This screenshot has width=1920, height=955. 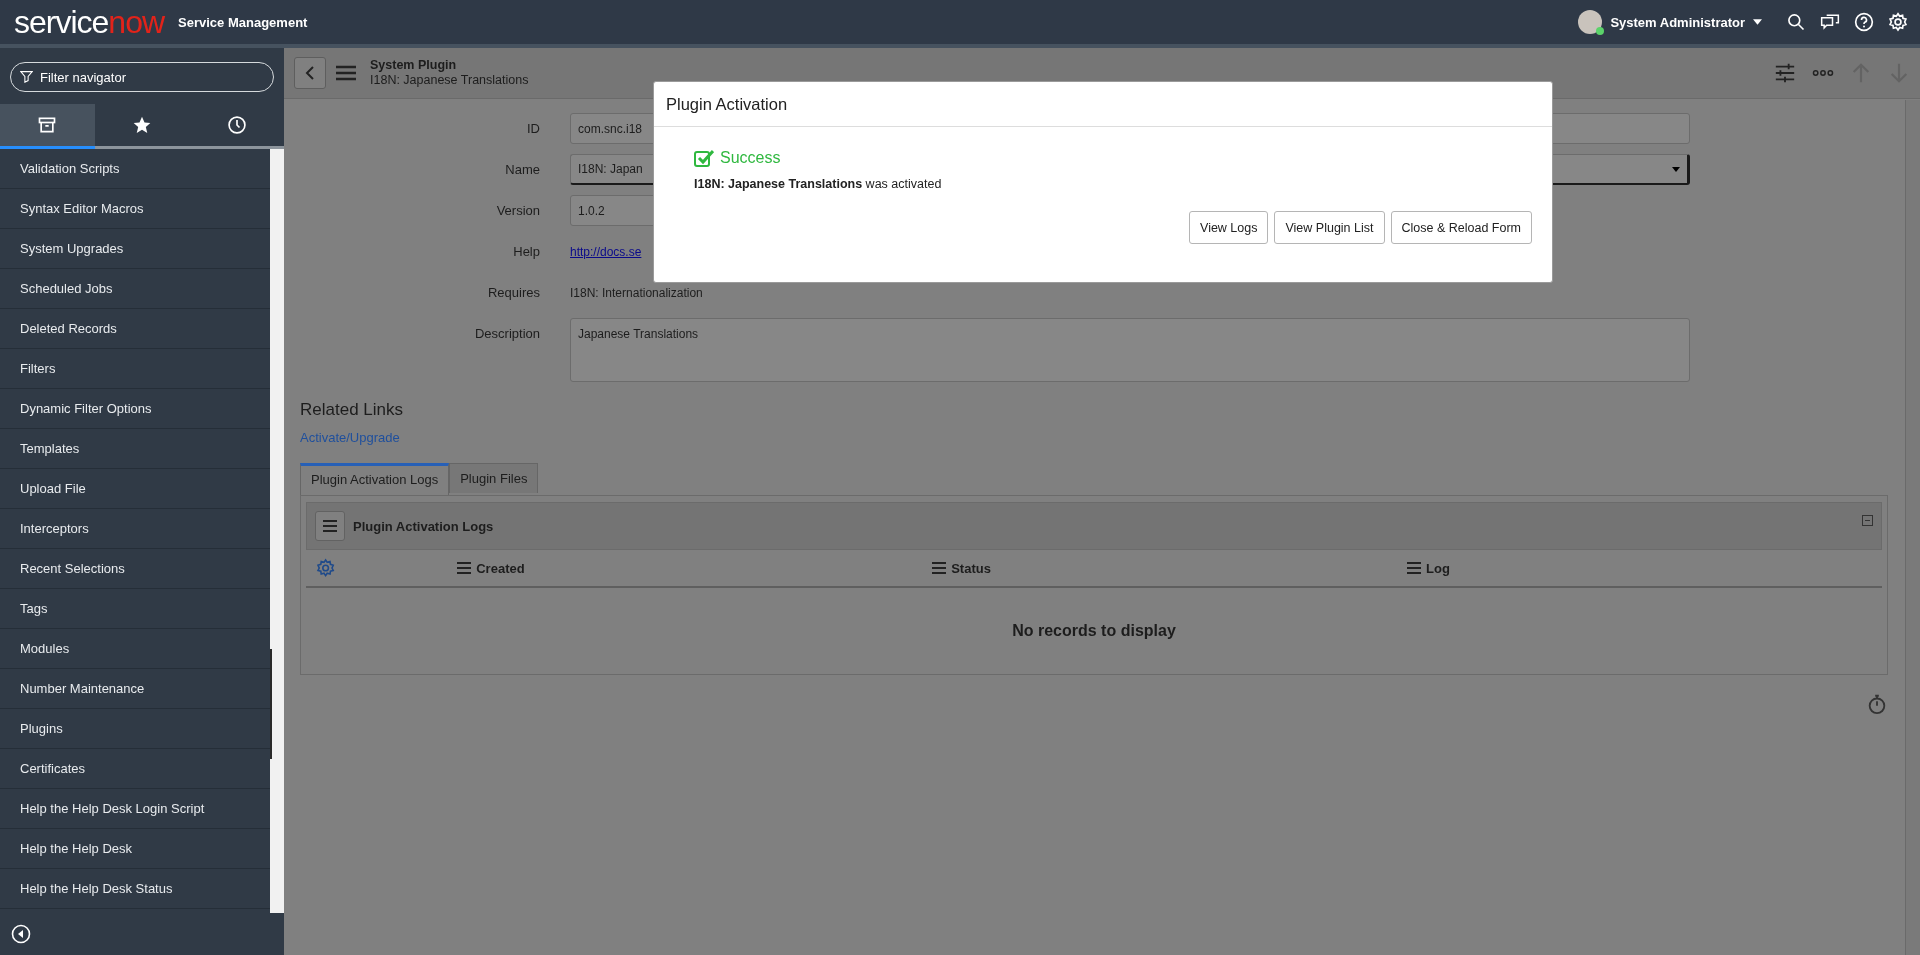 I want to click on navigator-module: Plugins, so click(x=135, y=729).